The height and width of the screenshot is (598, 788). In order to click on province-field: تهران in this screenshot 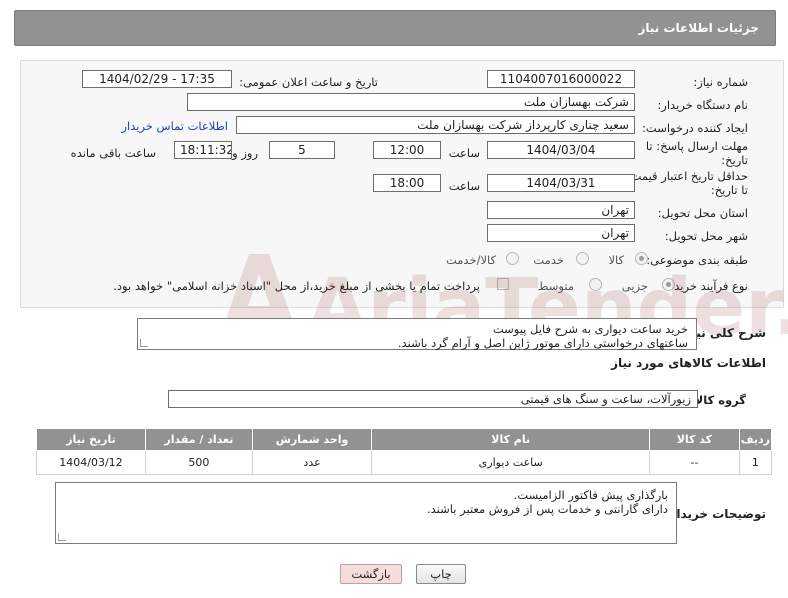, I will do `click(561, 210)`.